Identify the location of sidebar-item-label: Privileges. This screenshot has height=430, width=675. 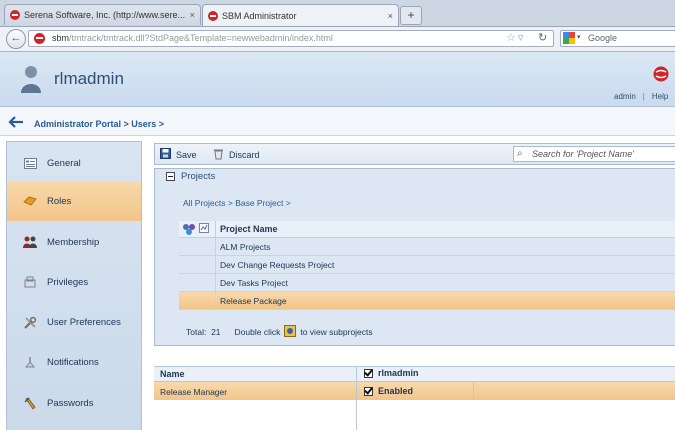
(68, 282).